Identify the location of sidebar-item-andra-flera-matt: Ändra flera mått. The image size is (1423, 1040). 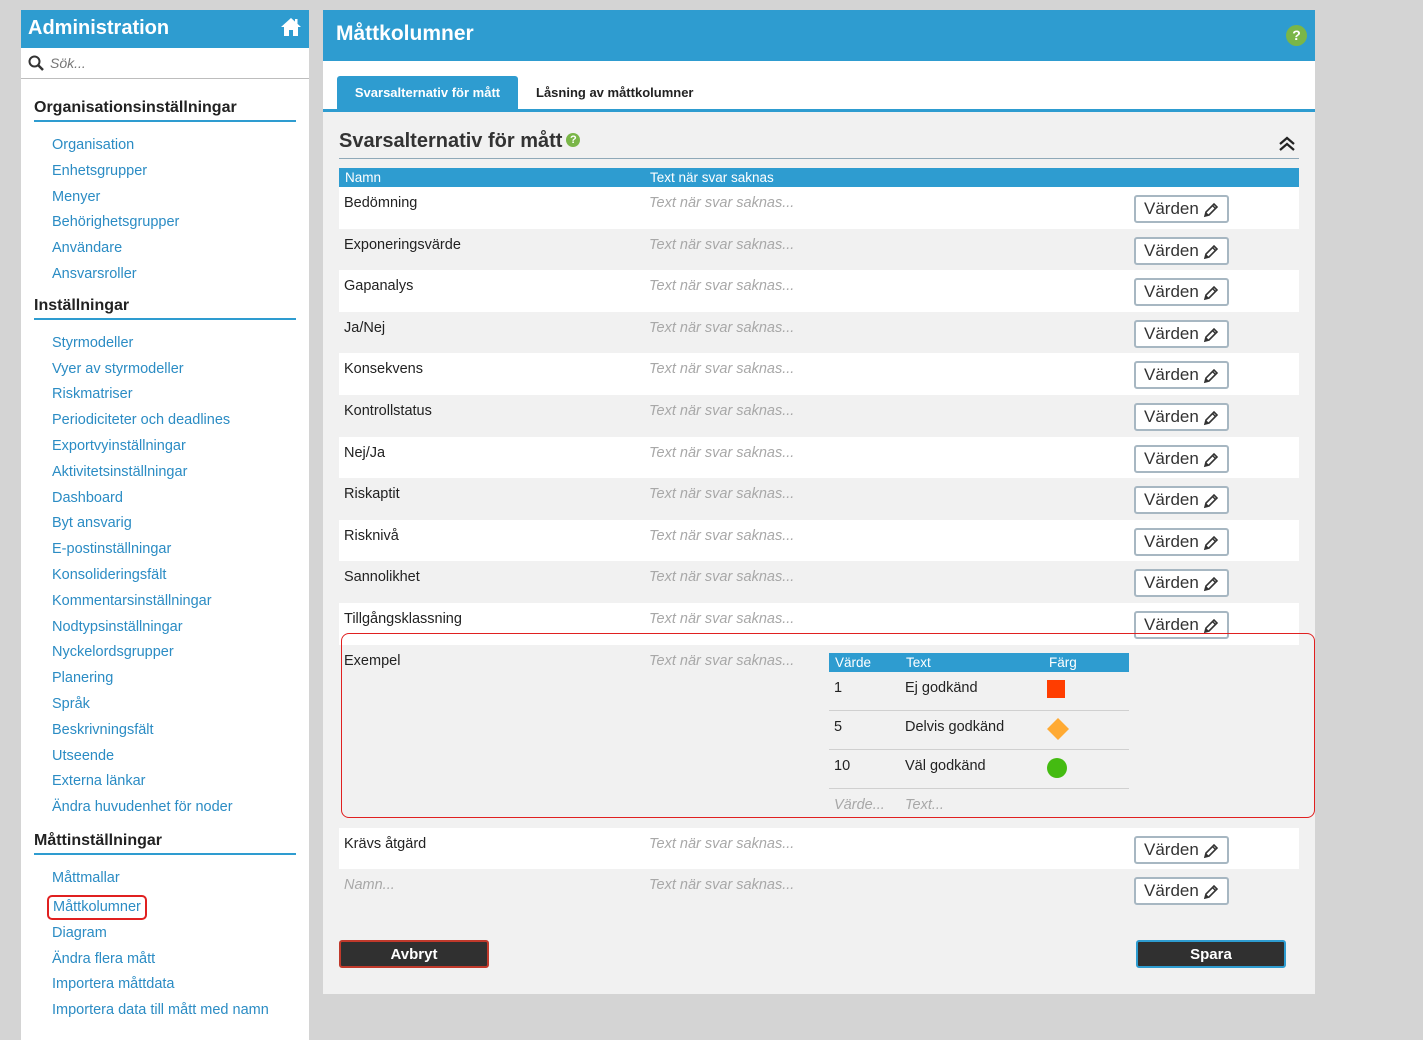
(180, 963).